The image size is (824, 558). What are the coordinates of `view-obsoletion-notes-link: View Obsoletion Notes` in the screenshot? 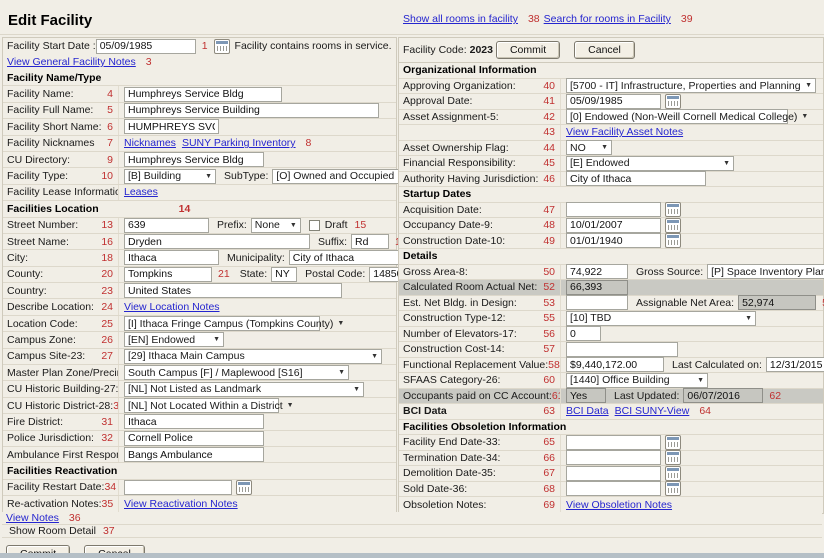 It's located at (619, 505).